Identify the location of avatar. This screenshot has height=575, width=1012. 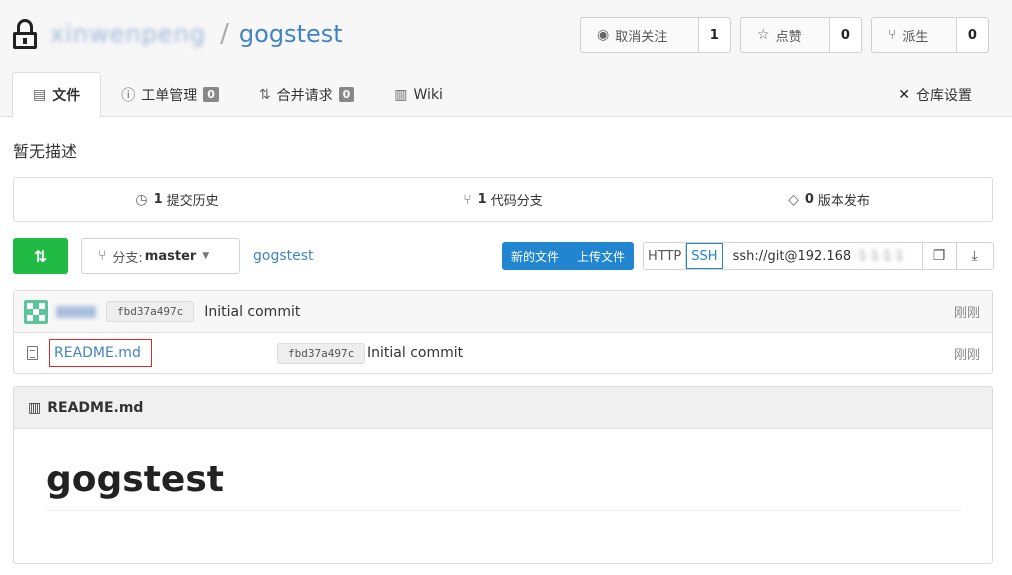
(36, 311).